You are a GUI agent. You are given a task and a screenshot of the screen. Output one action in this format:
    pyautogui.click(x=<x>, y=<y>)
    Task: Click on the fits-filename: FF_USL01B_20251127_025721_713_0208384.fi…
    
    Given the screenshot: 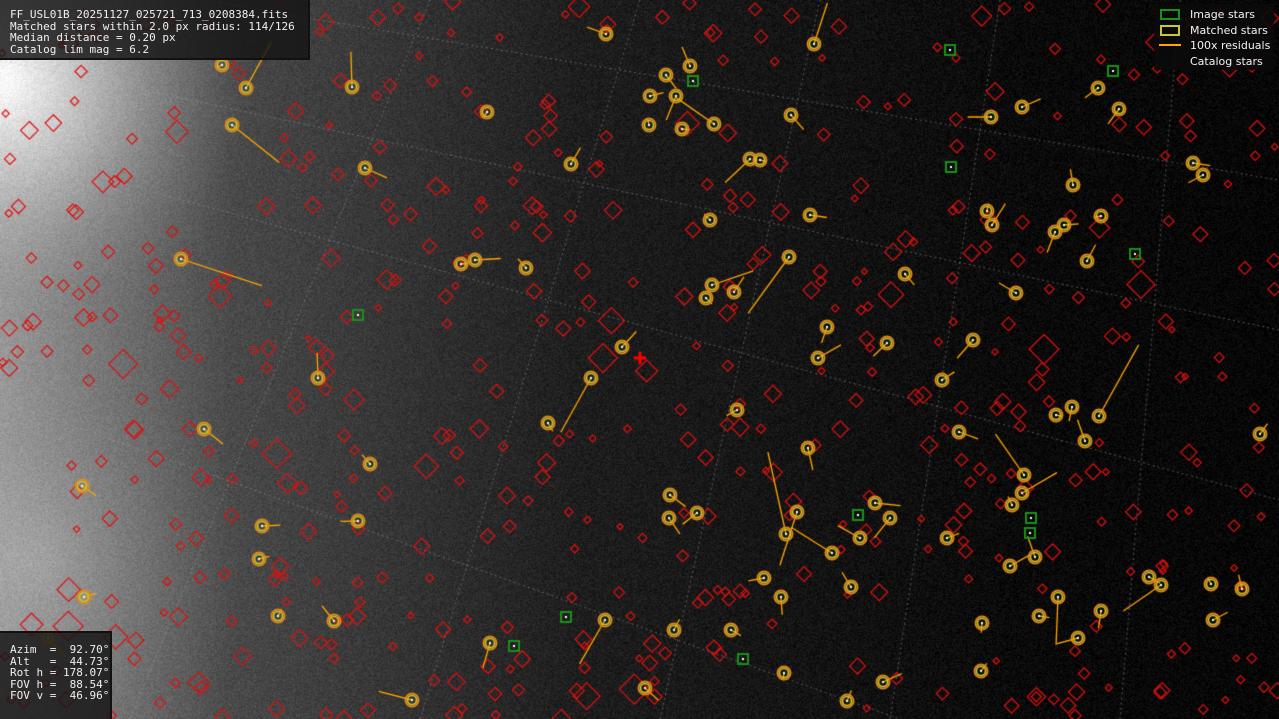 What is the action you would take?
    pyautogui.click(x=149, y=14)
    